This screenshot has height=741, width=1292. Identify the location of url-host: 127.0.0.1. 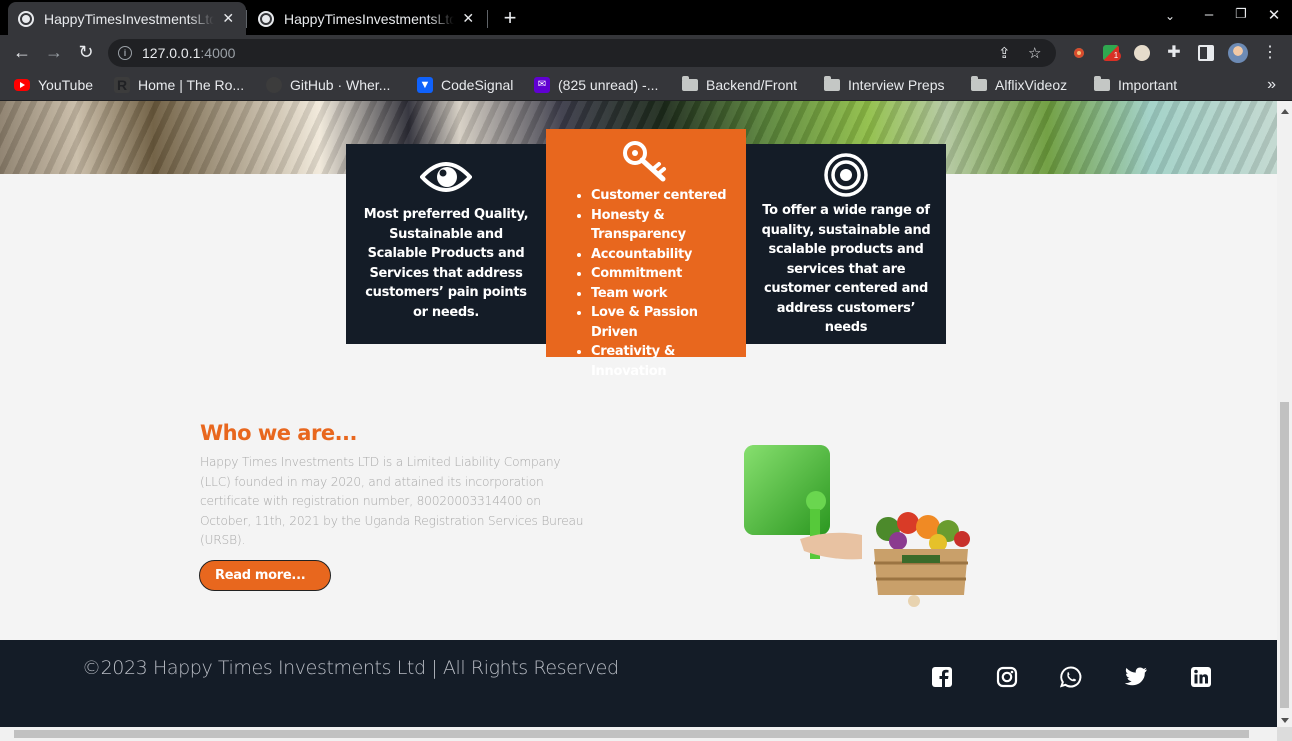
(171, 53).